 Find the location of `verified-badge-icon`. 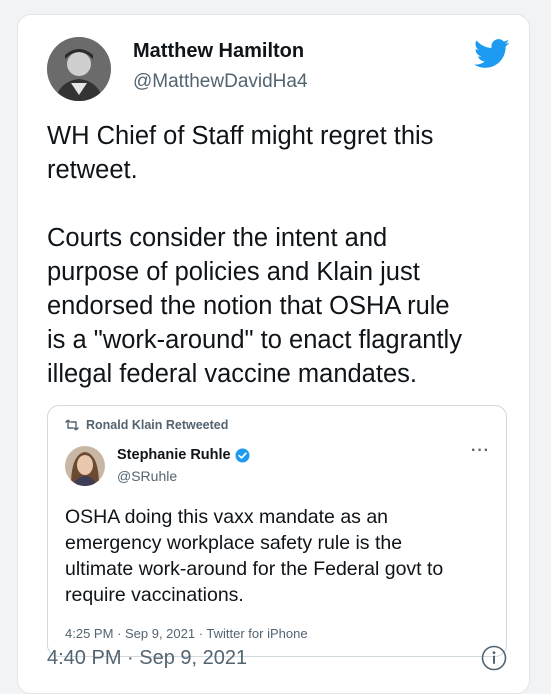

verified-badge-icon is located at coordinates (242, 455).